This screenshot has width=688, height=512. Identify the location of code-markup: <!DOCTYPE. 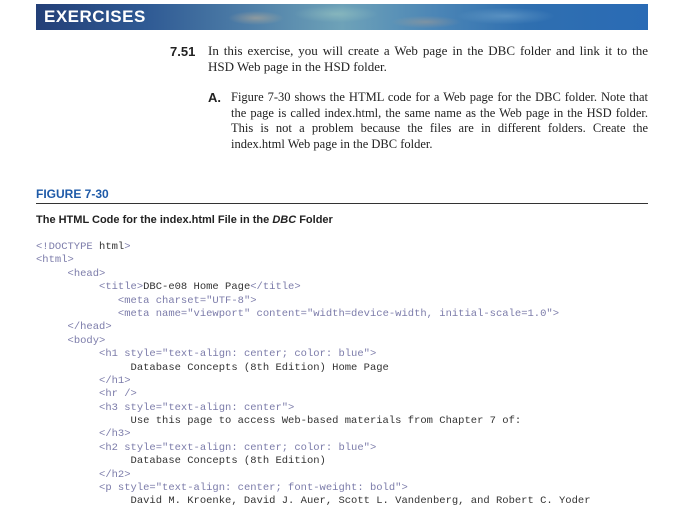
(68, 247).